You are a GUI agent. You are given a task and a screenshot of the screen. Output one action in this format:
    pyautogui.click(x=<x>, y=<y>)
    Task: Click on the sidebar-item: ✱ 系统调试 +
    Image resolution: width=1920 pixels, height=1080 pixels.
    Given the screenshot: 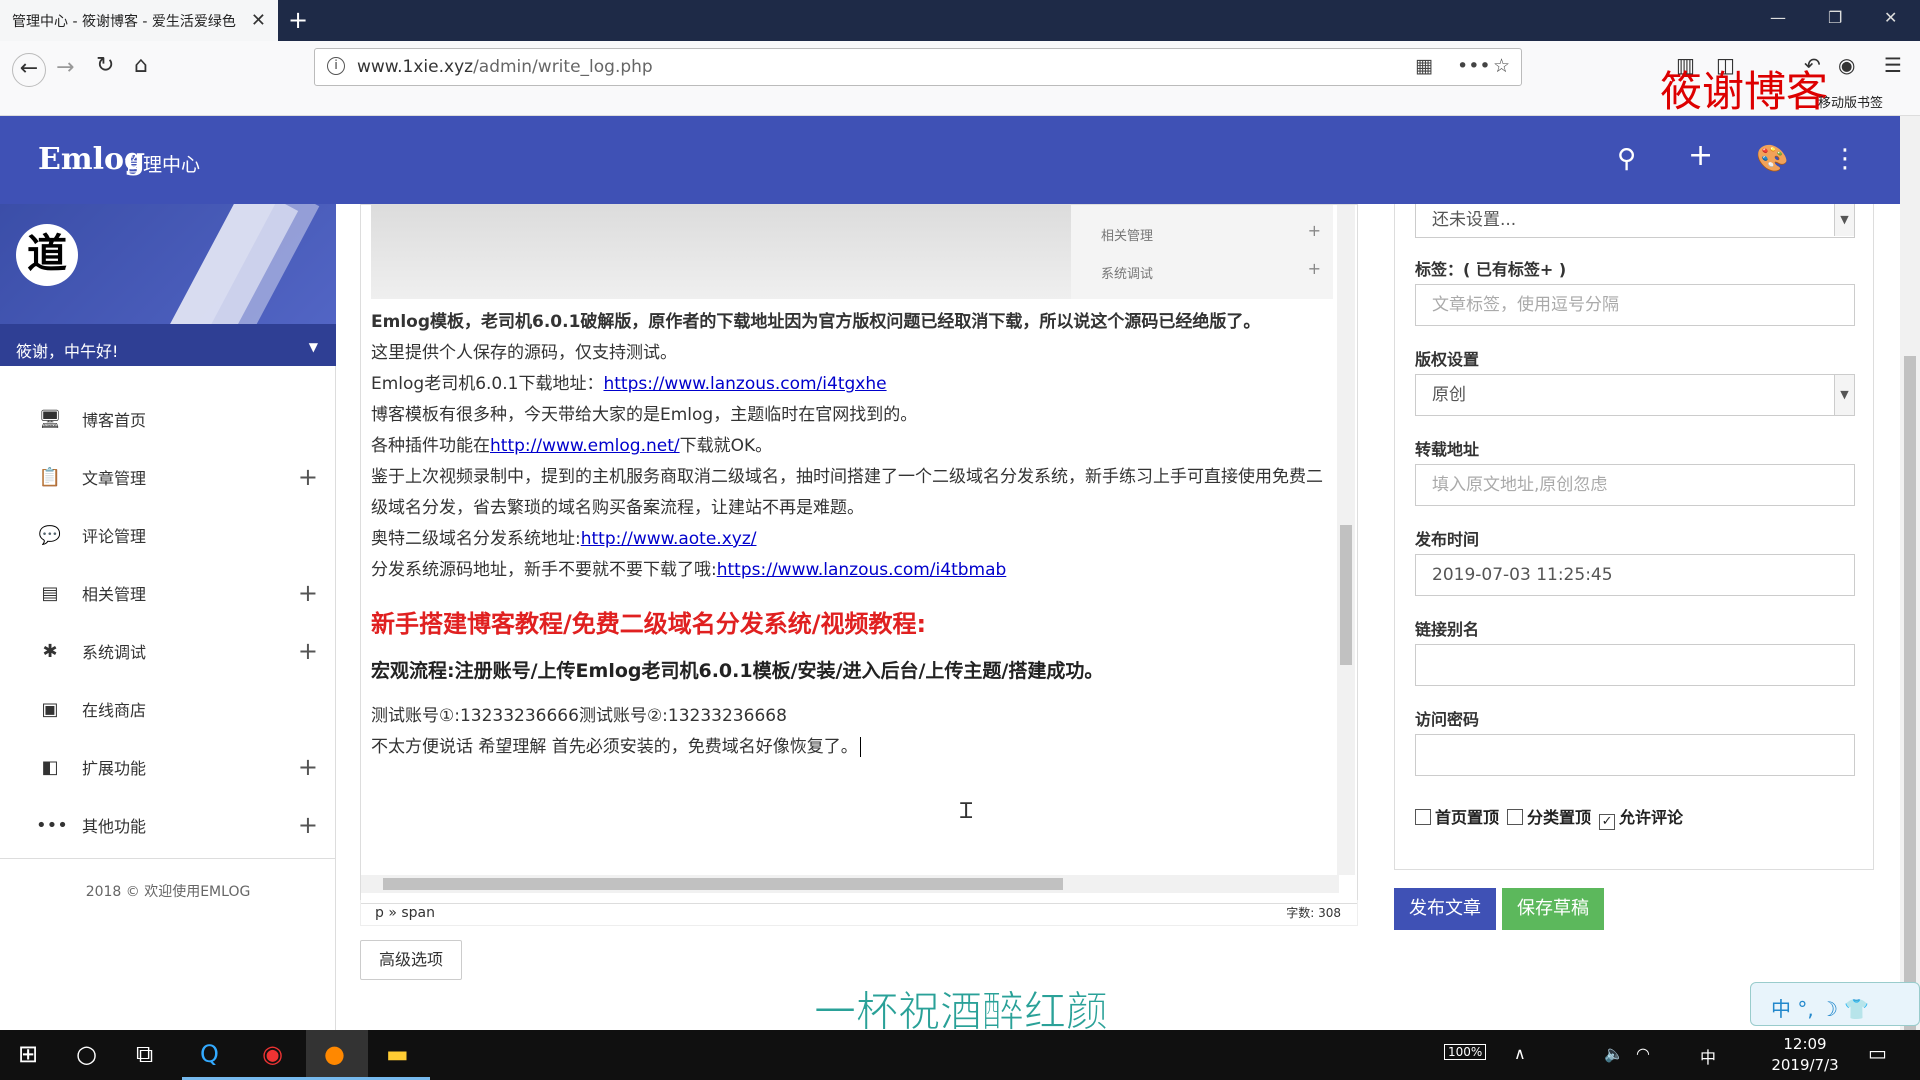 What is the action you would take?
    pyautogui.click(x=168, y=651)
    